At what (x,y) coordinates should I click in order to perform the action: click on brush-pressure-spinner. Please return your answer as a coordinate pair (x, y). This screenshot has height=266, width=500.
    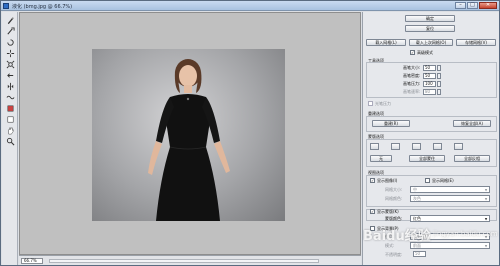
    Looking at the image, I should click on (439, 84).